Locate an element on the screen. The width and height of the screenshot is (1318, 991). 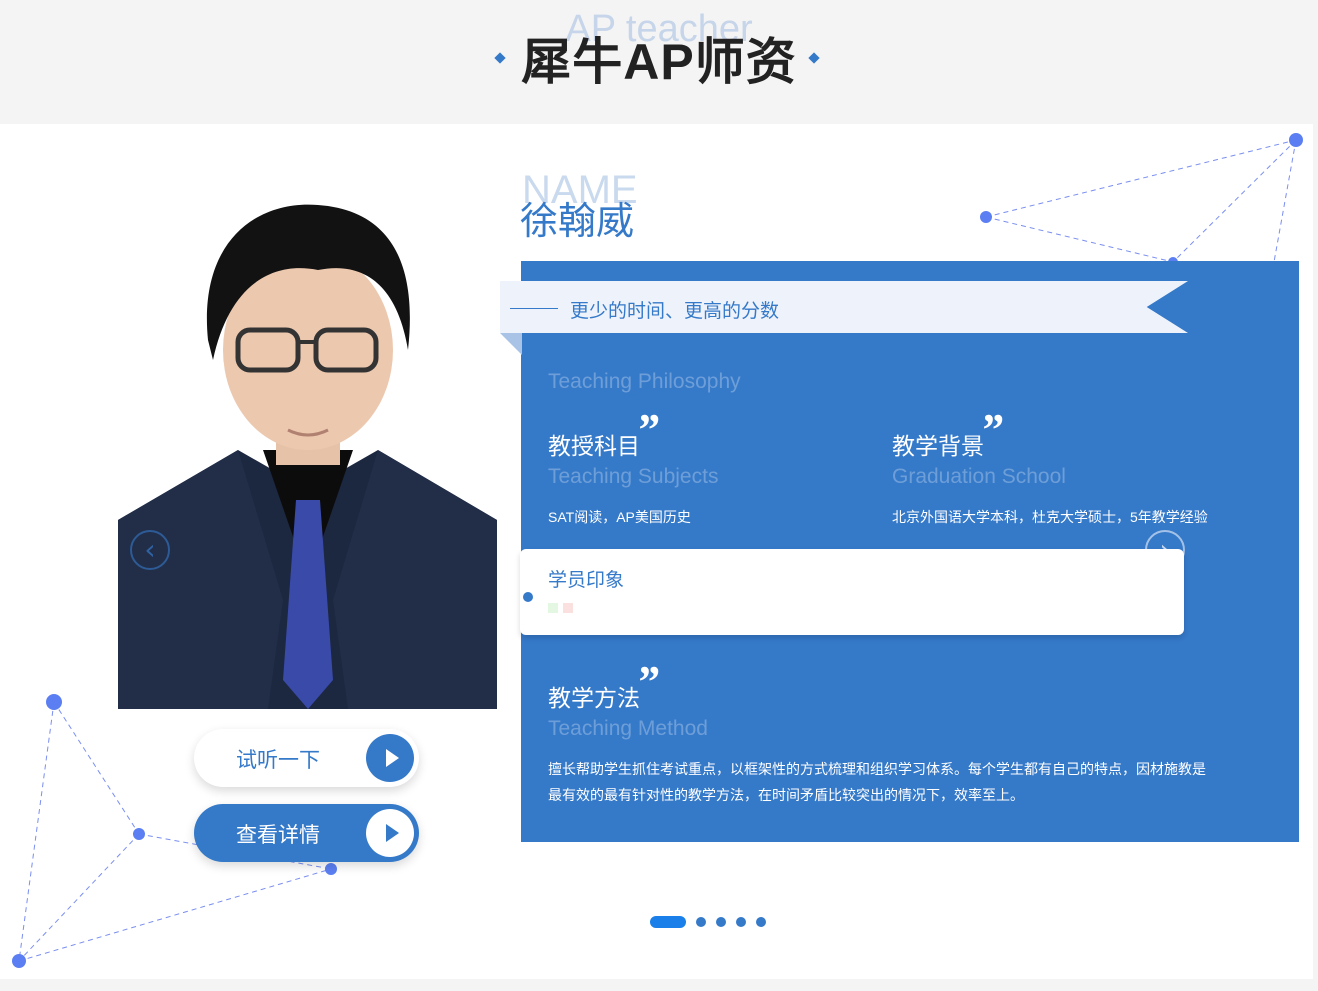
method-heading: 教学方法 is located at coordinates (594, 698).